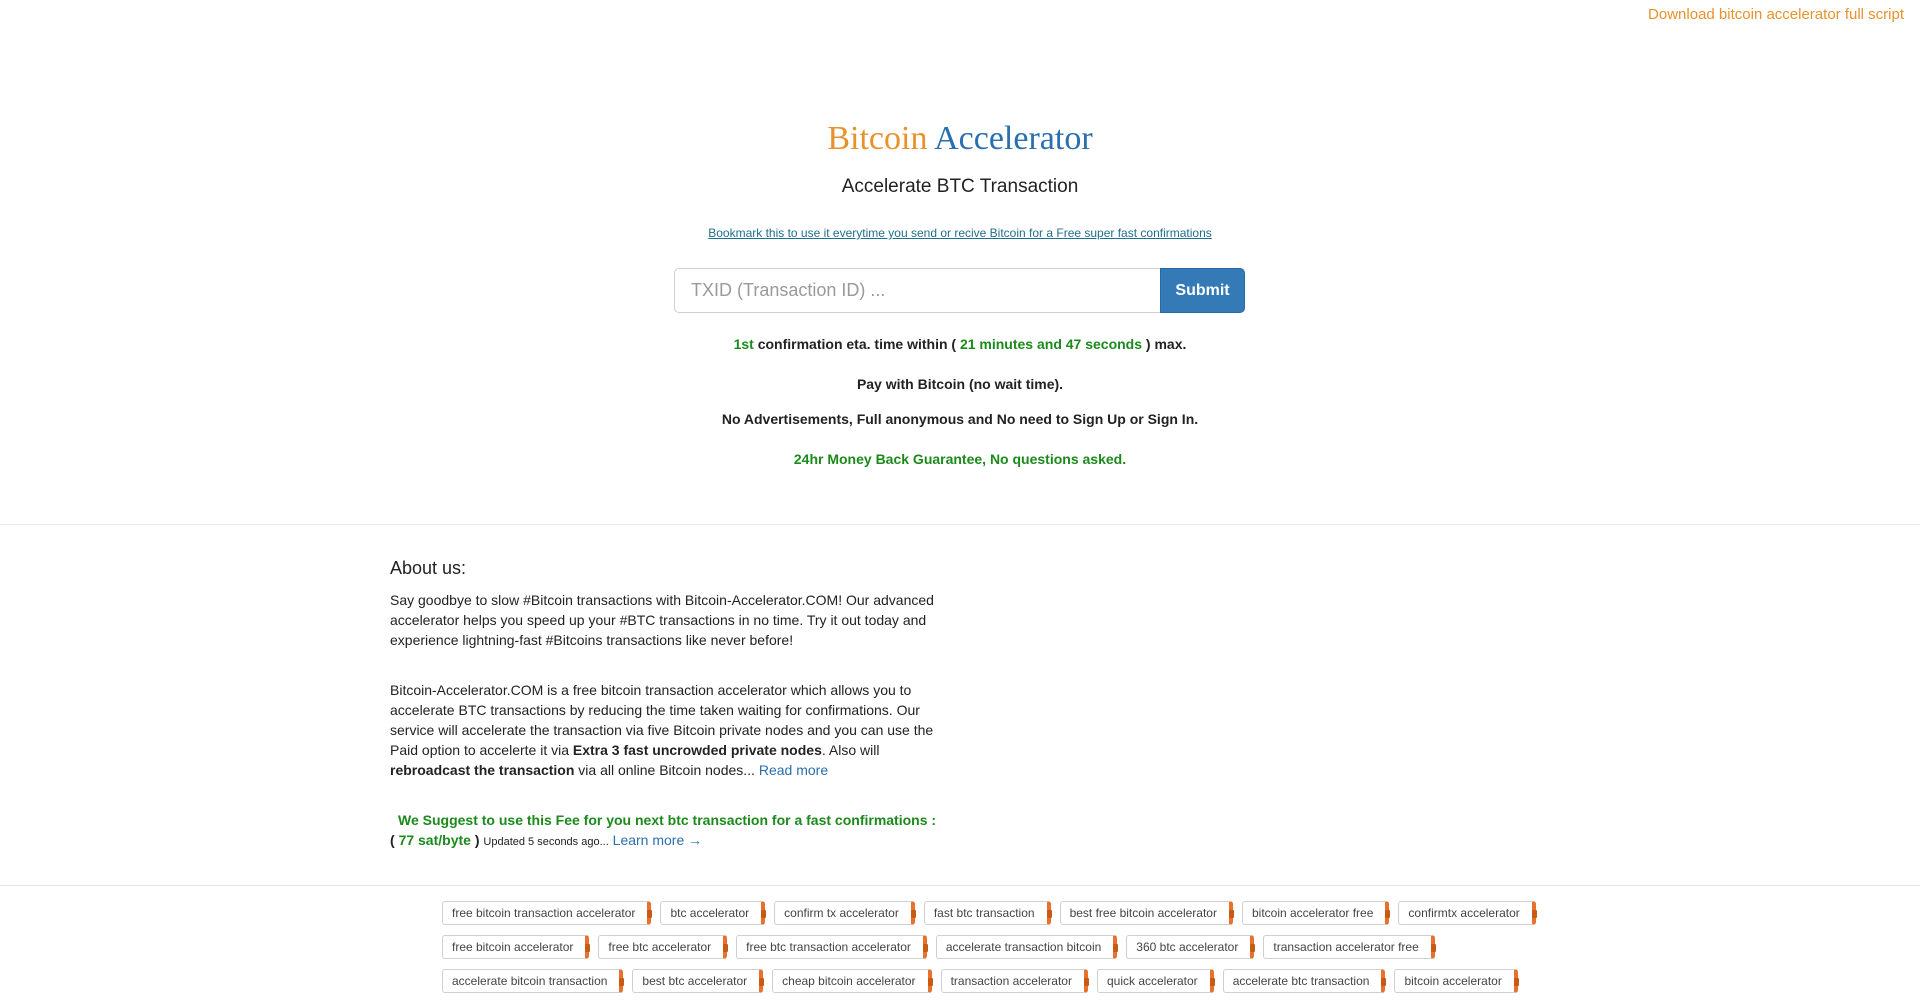 This screenshot has width=1920, height=1003. Describe the element at coordinates (1164, 344) in the screenshot. I see `eta-suffix: ) max.` at that location.